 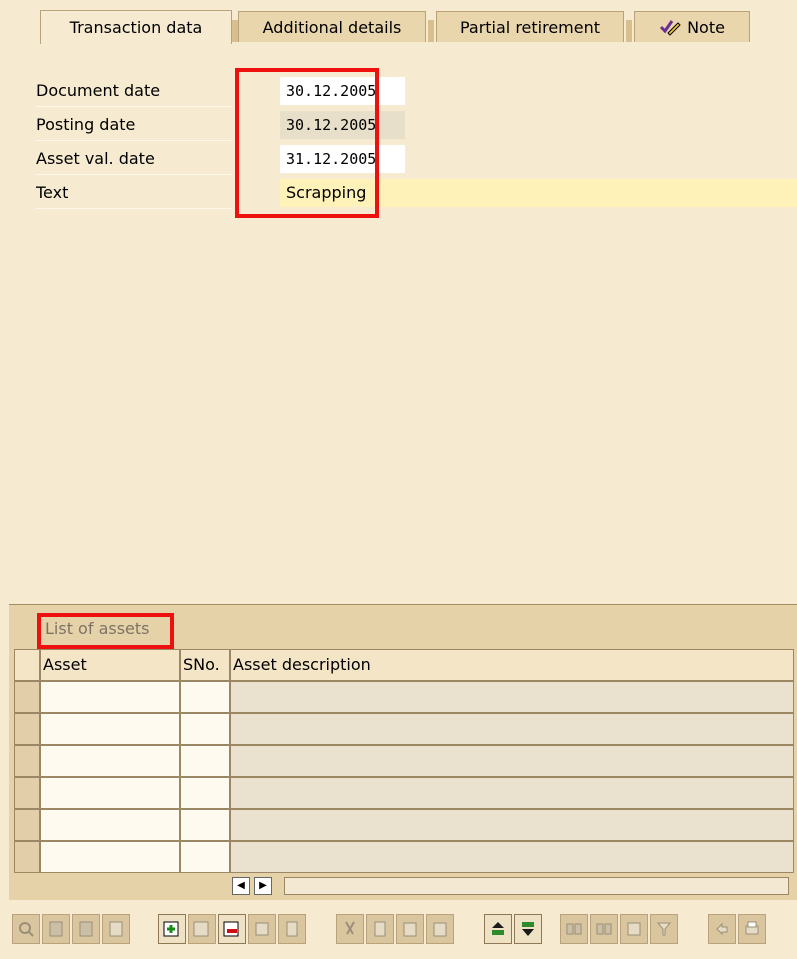 What do you see at coordinates (498, 929) in the screenshot?
I see `sort-ascending-icon` at bounding box center [498, 929].